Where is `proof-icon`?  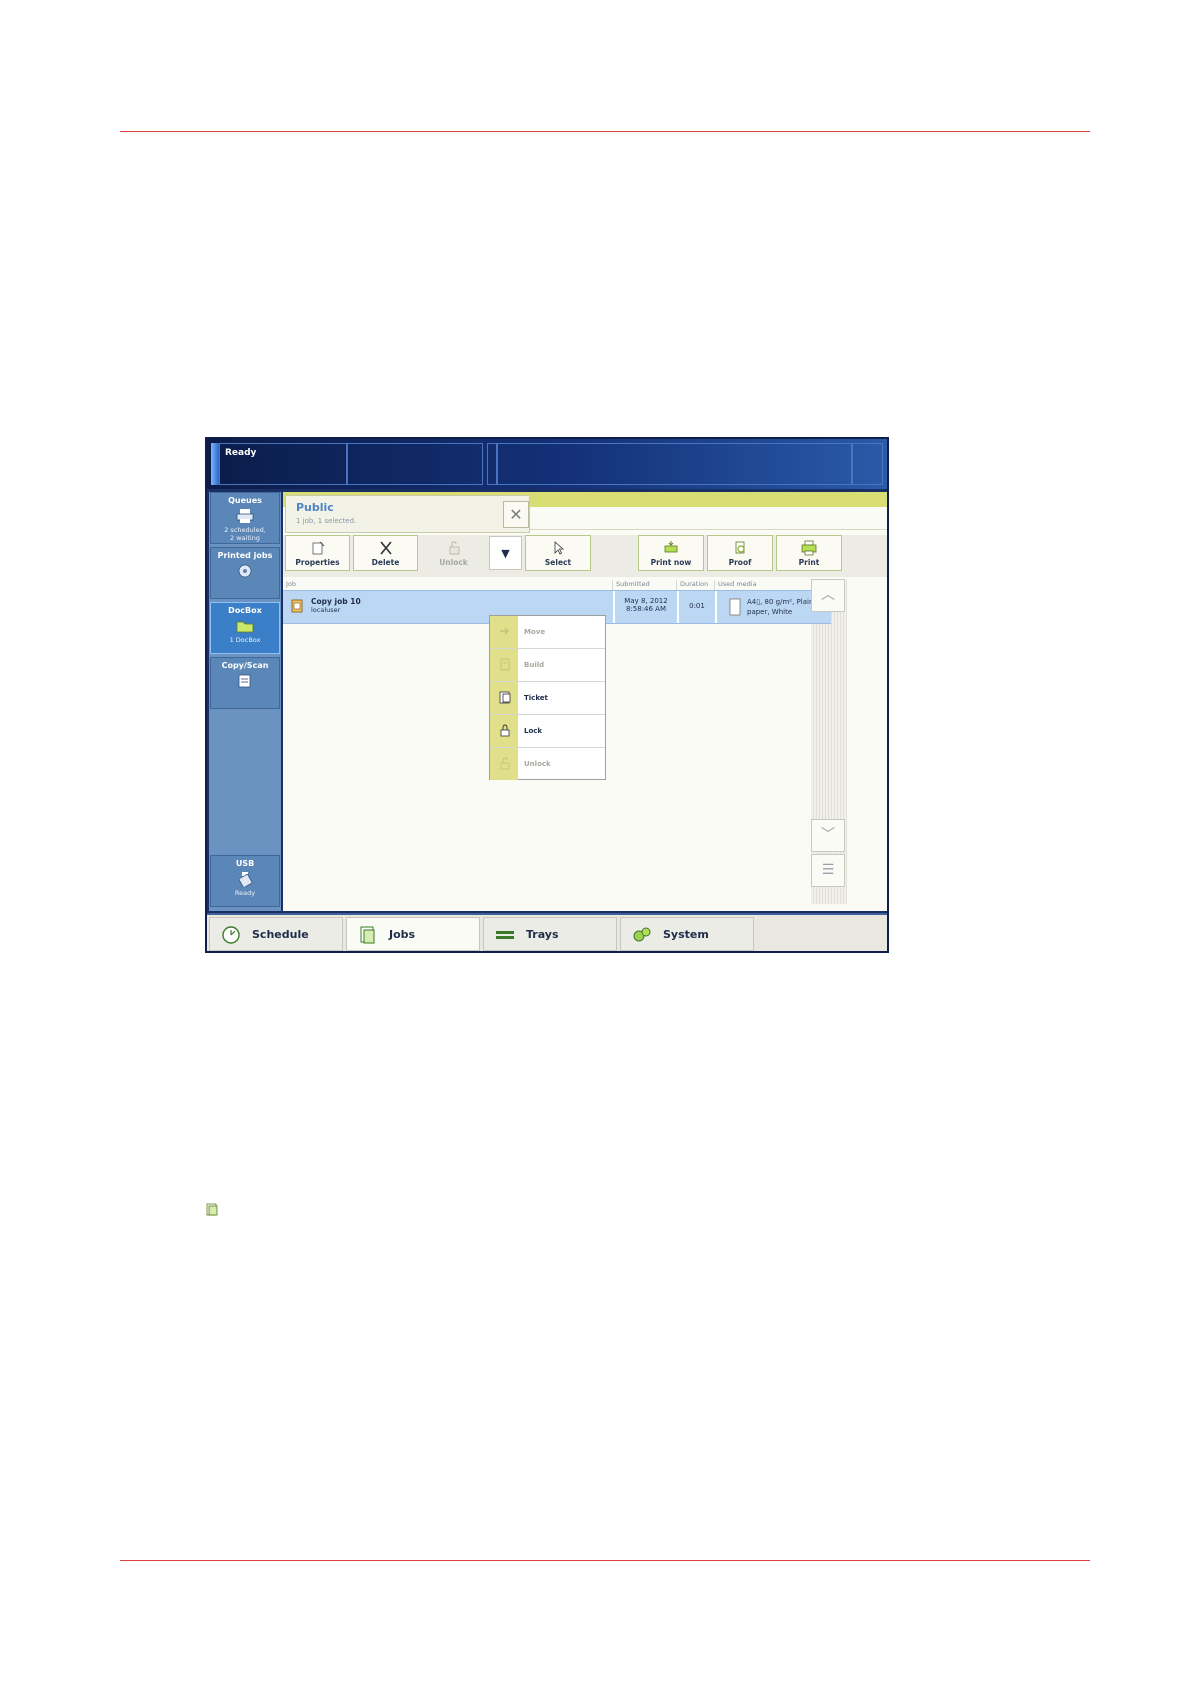 proof-icon is located at coordinates (740, 547).